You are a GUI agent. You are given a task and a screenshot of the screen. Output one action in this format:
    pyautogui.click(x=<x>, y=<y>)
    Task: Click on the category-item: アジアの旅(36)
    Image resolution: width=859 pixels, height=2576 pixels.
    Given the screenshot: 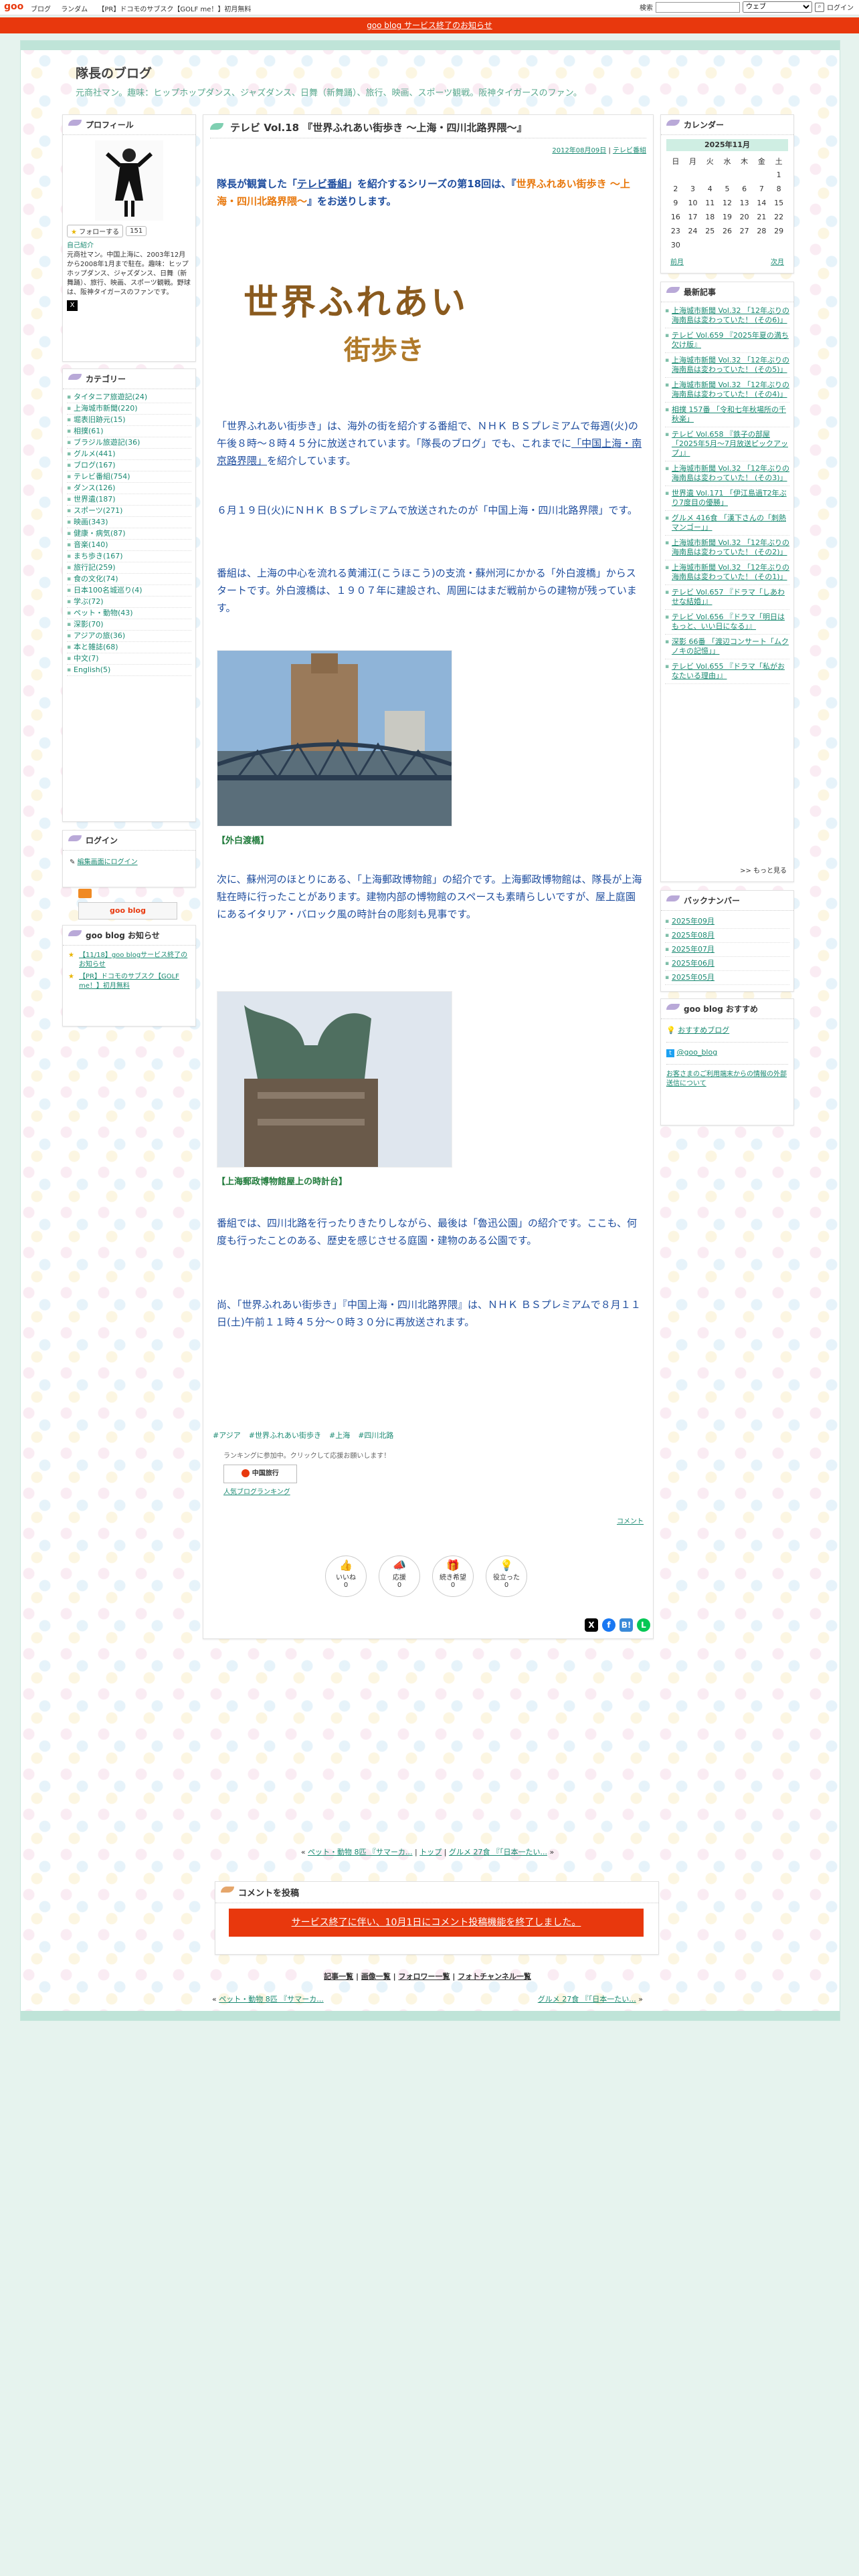 What is the action you would take?
    pyautogui.click(x=129, y=636)
    